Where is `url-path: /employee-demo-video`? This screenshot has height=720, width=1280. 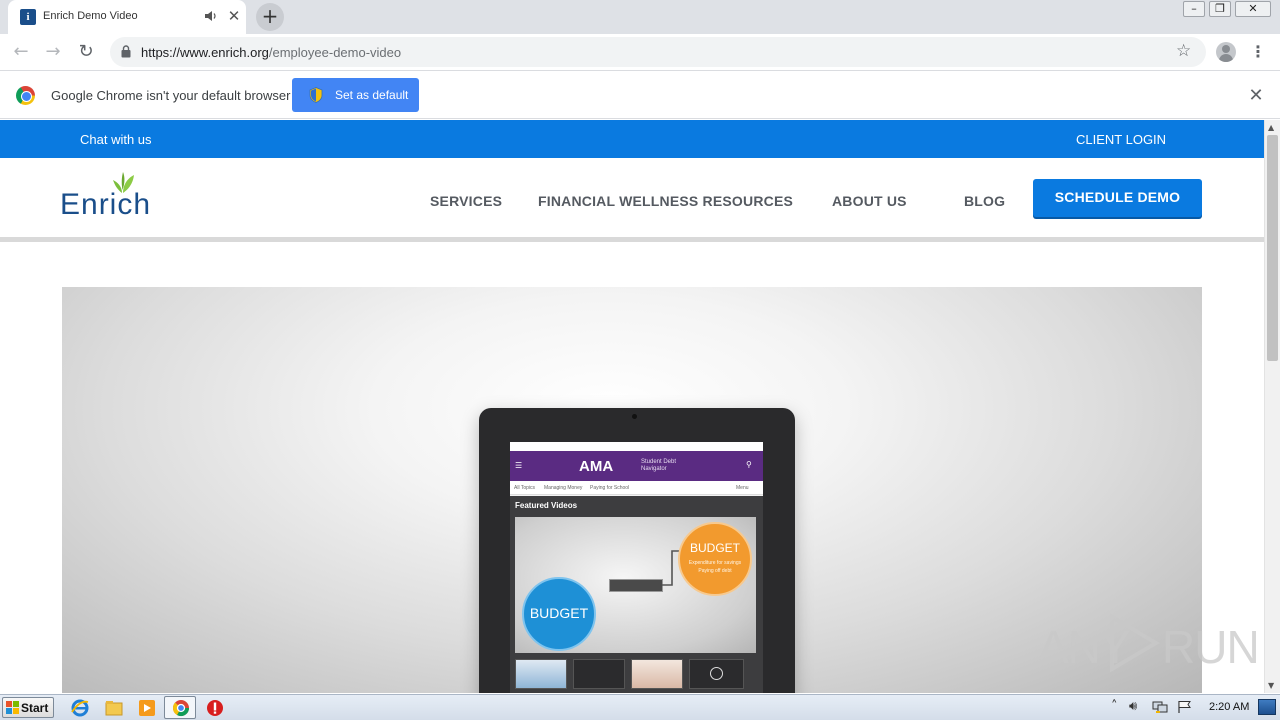
url-path: /employee-demo-video is located at coordinates (335, 52).